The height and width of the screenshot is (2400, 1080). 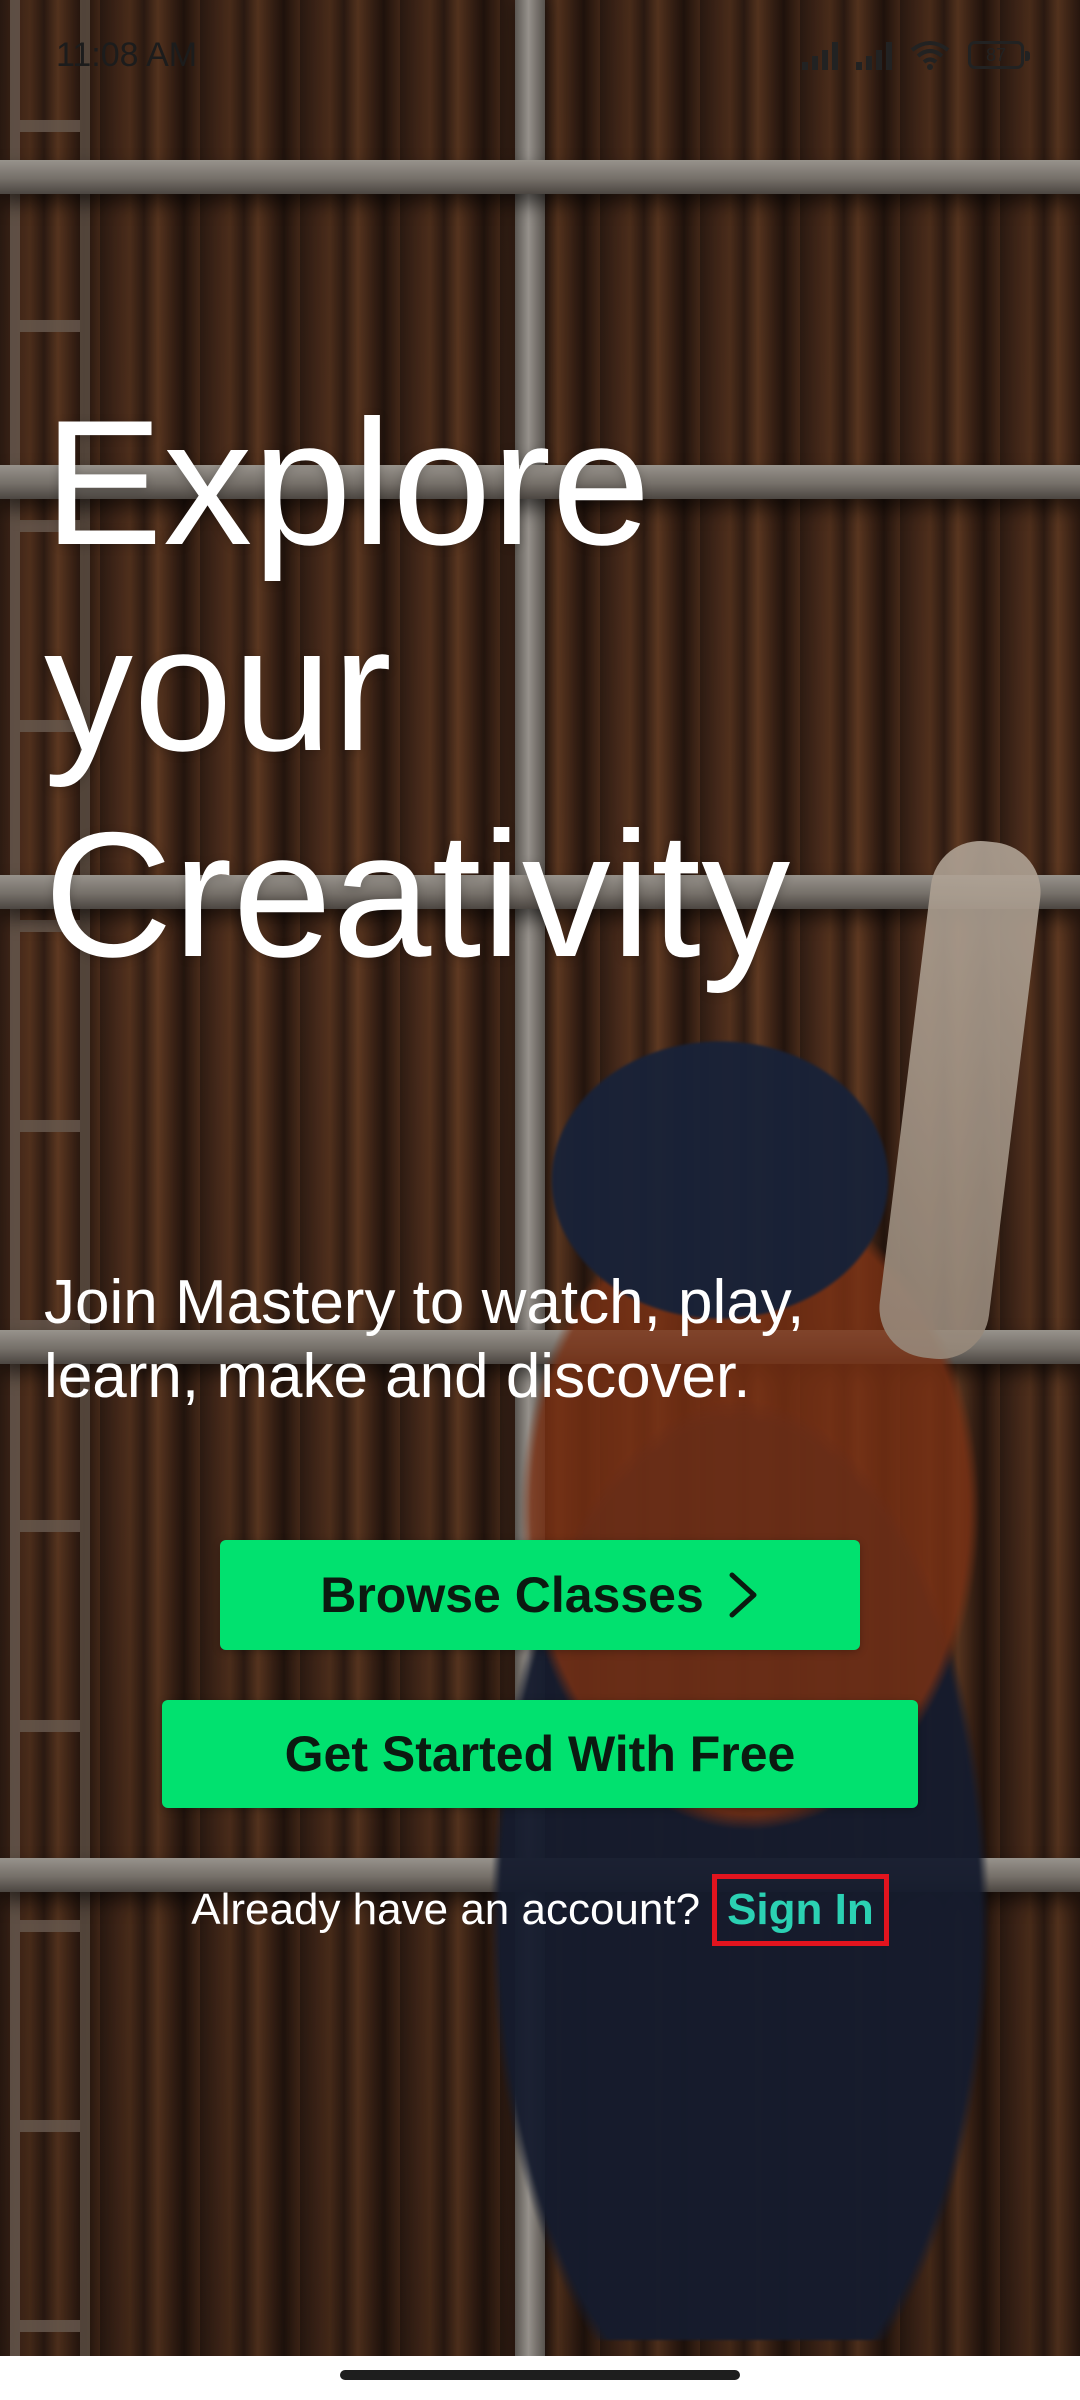 What do you see at coordinates (540, 2375) in the screenshot?
I see `home-indicator` at bounding box center [540, 2375].